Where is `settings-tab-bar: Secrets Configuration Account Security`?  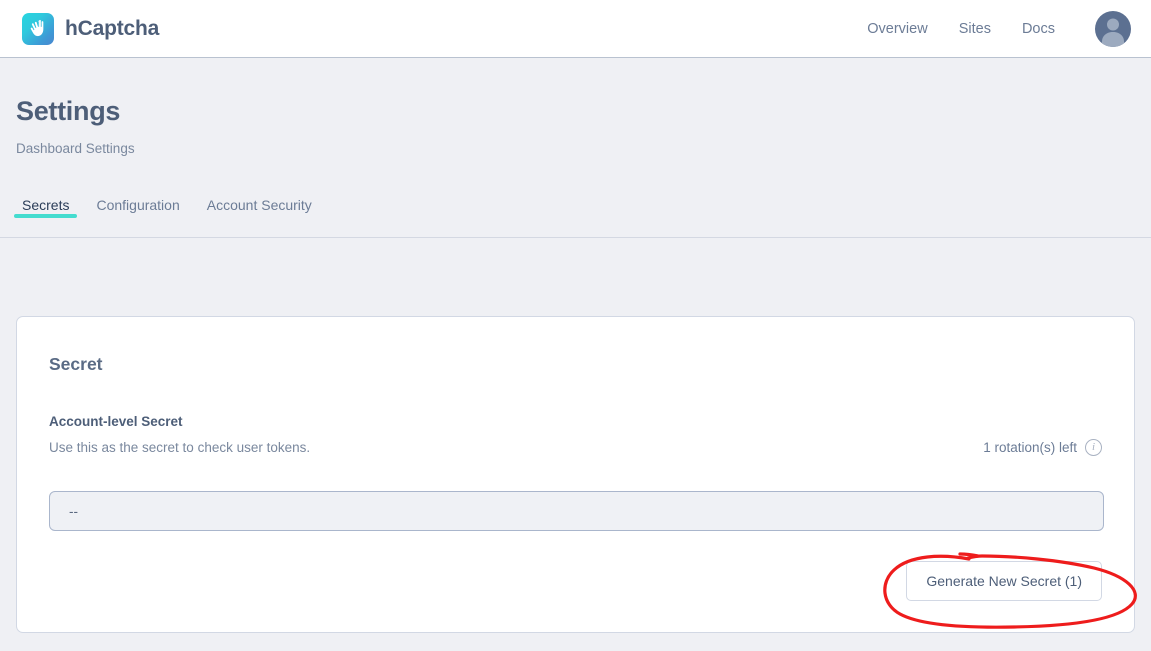
settings-tab-bar: Secrets Configuration Account Security is located at coordinates (575, 212).